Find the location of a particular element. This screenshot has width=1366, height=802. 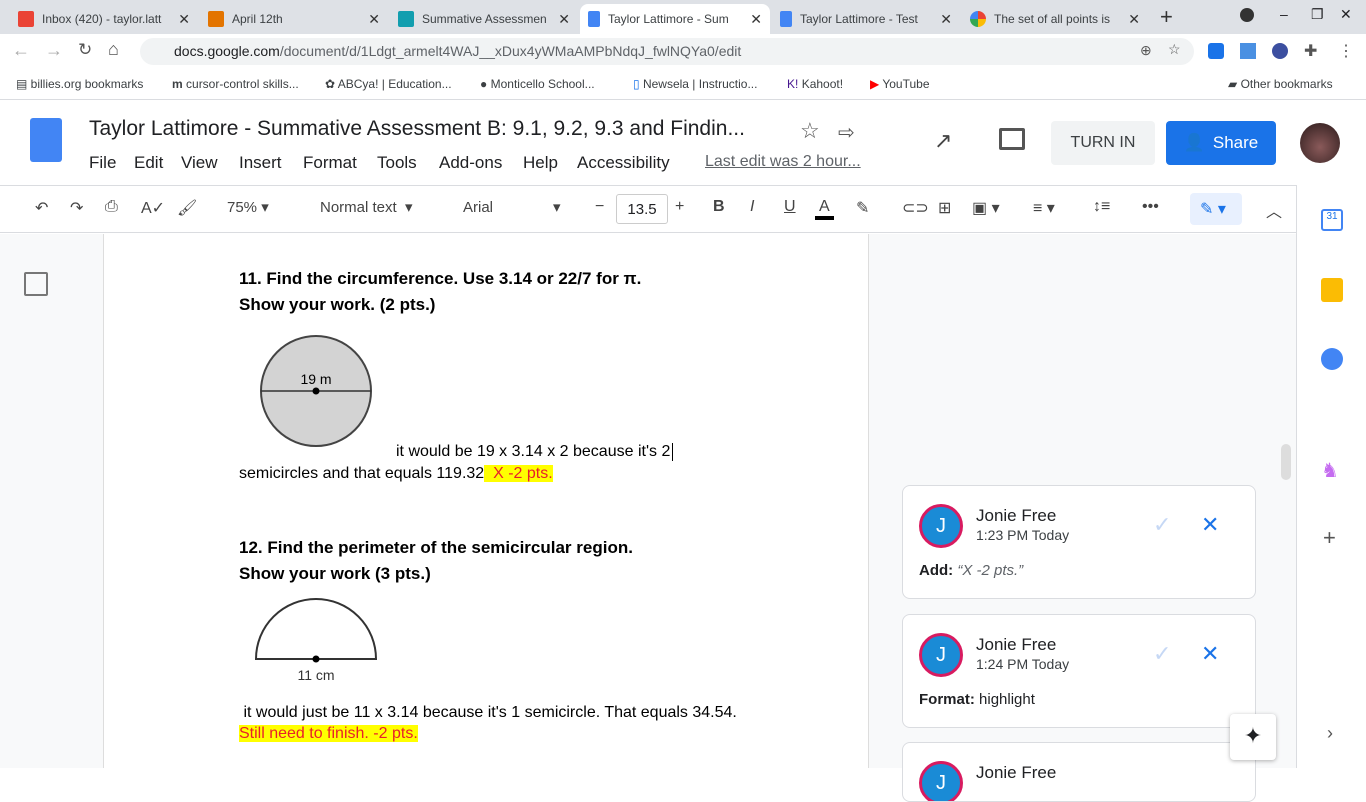

home-button: ⌂ is located at coordinates (113, 49).